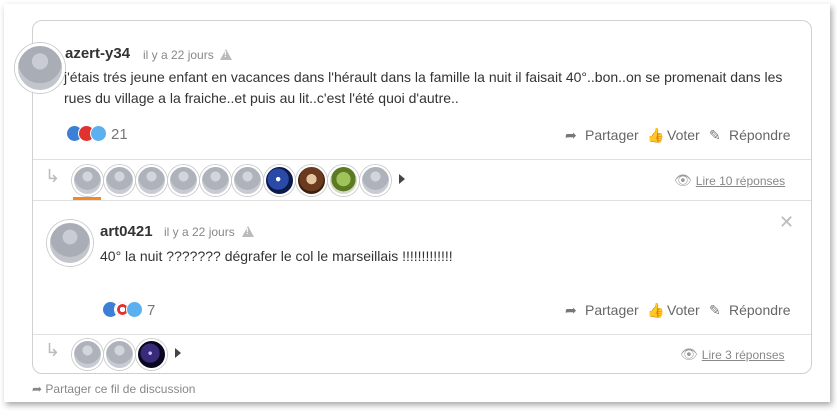  What do you see at coordinates (126, 231) in the screenshot?
I see `comment-username: art0421` at bounding box center [126, 231].